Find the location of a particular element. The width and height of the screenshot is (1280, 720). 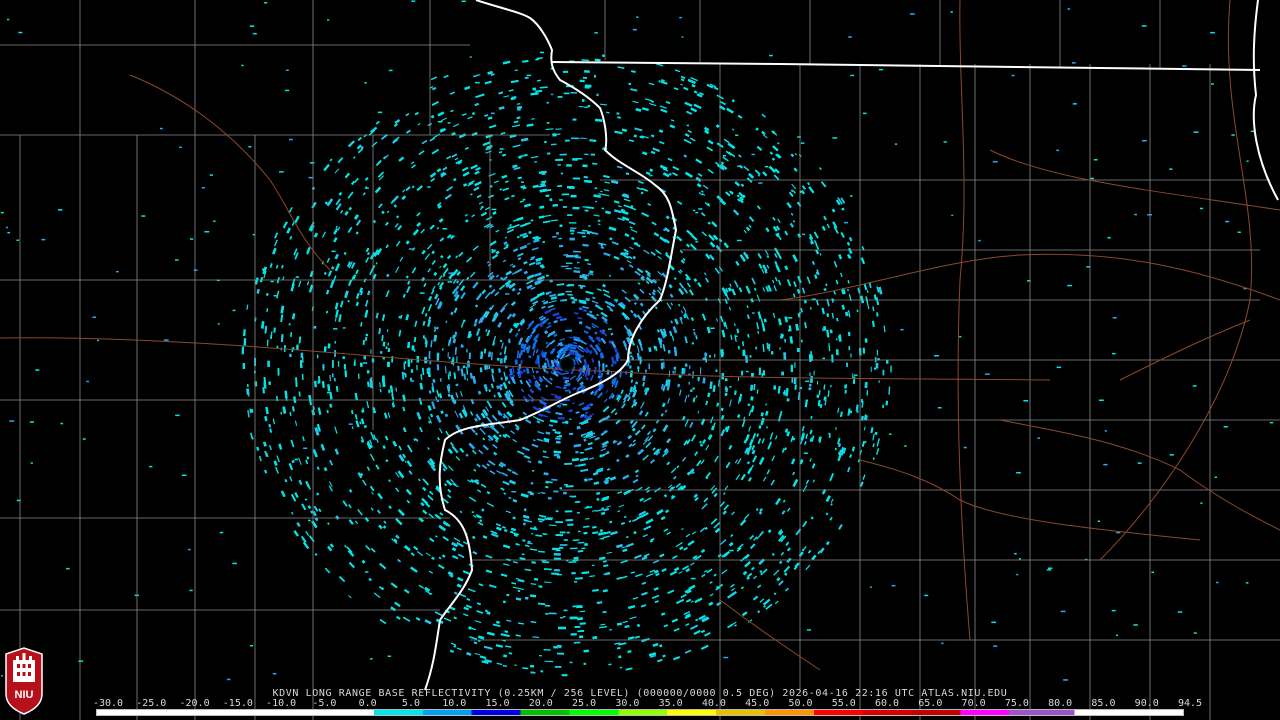

scale-tick: 50.0 is located at coordinates (800, 703).